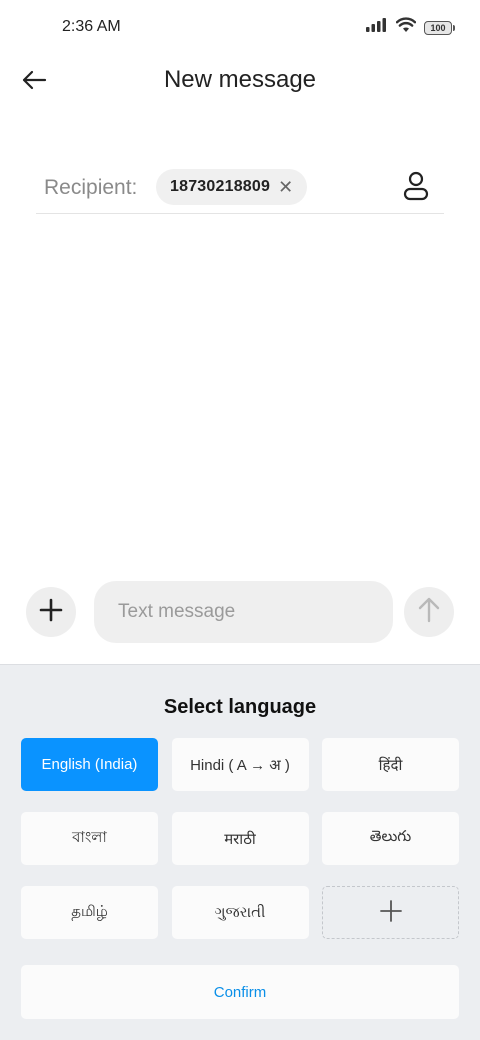 This screenshot has width=480, height=1040. Describe the element at coordinates (220, 186) in the screenshot. I see `recipient-chip-text: 18730218809` at that location.